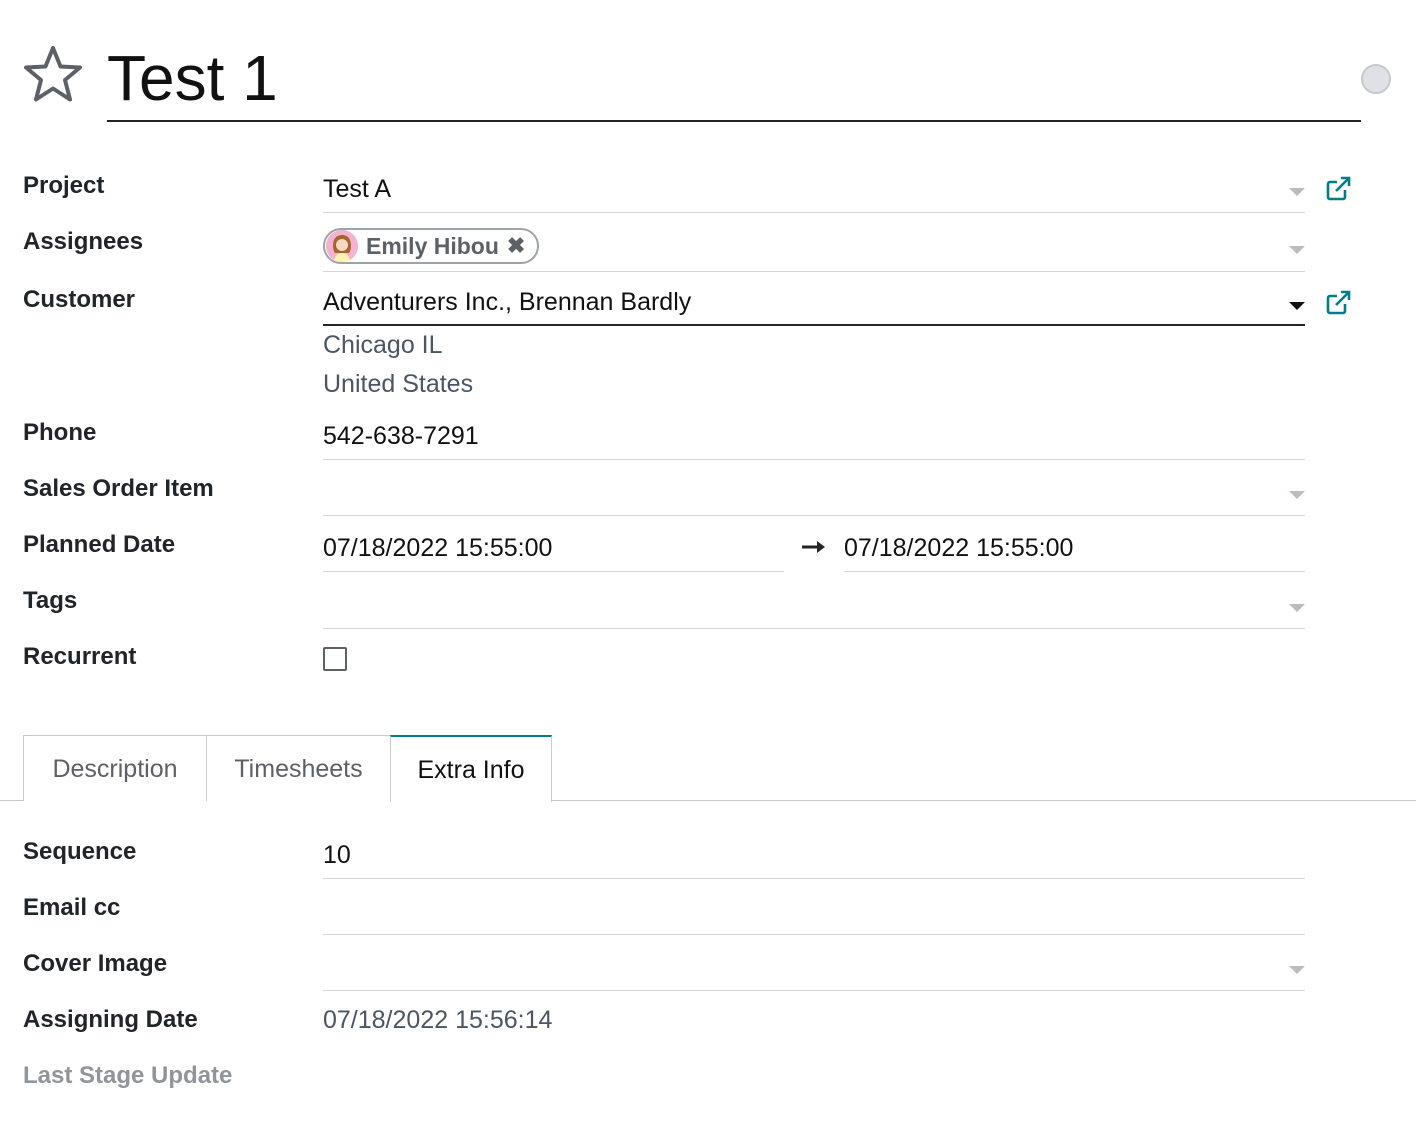  Describe the element at coordinates (99, 544) in the screenshot. I see `planned-date-label: Planned Date` at that location.